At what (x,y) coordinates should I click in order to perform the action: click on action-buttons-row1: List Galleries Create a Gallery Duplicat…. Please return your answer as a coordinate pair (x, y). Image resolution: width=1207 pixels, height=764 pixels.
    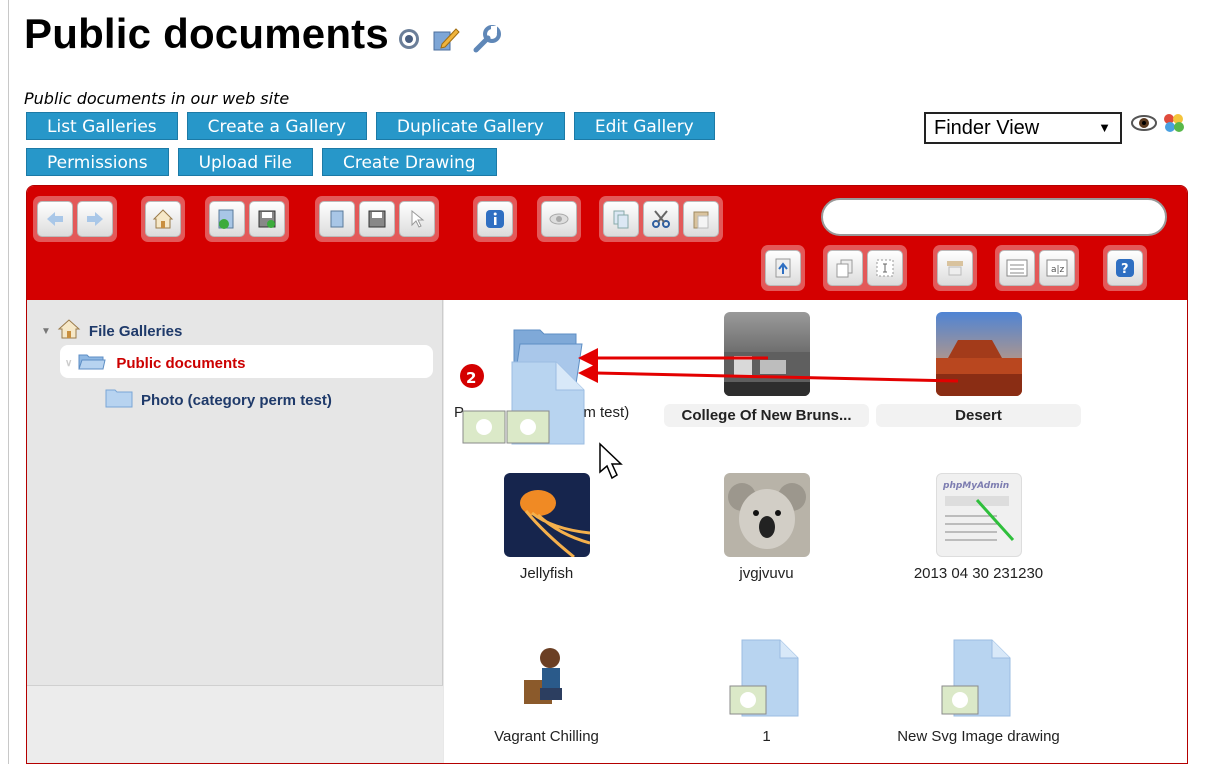
    Looking at the image, I should click on (370, 126).